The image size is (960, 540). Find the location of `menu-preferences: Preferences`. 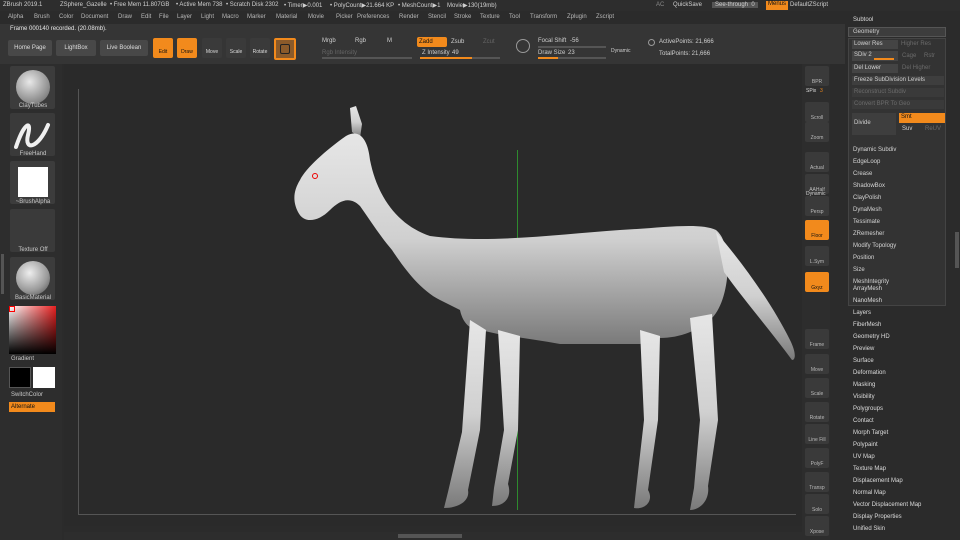

menu-preferences: Preferences is located at coordinates (373, 17).